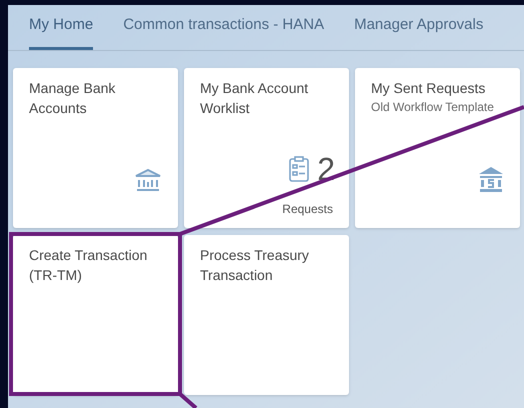  Describe the element at coordinates (266, 315) in the screenshot. I see `tile: Process Treasury Transaction` at that location.